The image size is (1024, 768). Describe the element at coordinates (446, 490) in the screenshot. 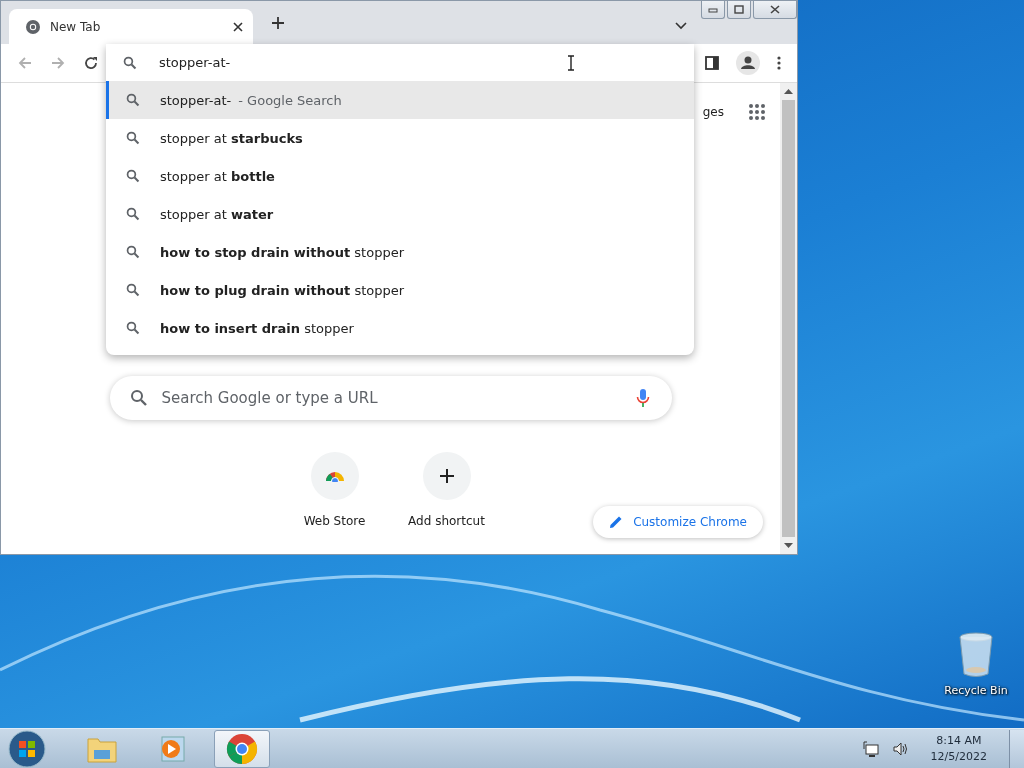

I see `shortcut-tile: Add shortcut` at that location.